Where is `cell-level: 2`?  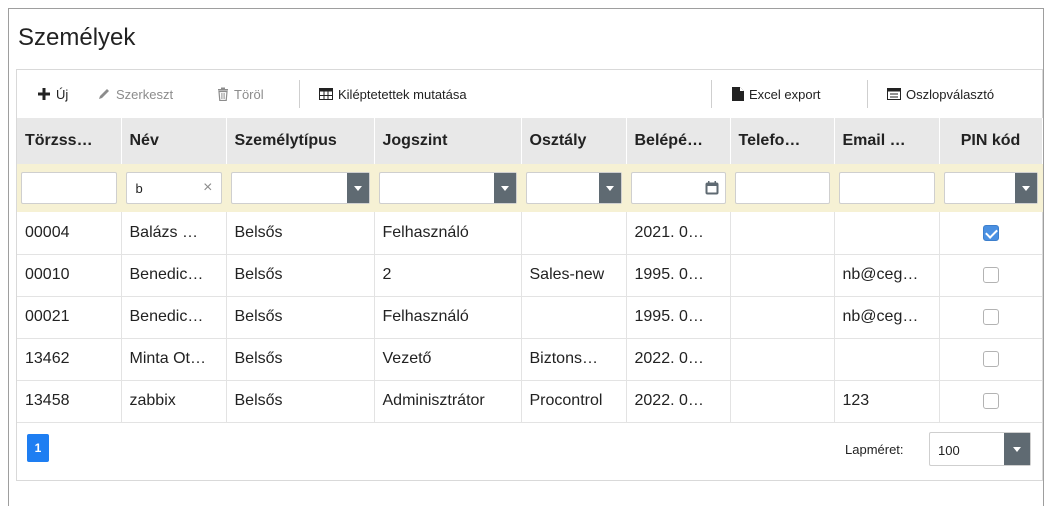 cell-level: 2 is located at coordinates (448, 275).